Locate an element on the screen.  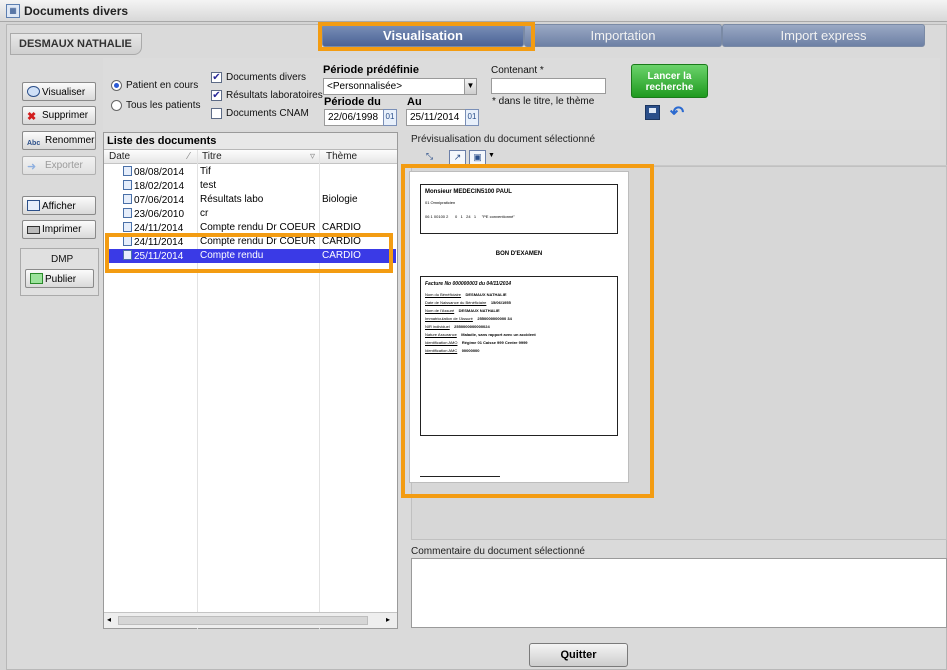
dropdown-arrow-icon: ▼ is located at coordinates (491, 155).